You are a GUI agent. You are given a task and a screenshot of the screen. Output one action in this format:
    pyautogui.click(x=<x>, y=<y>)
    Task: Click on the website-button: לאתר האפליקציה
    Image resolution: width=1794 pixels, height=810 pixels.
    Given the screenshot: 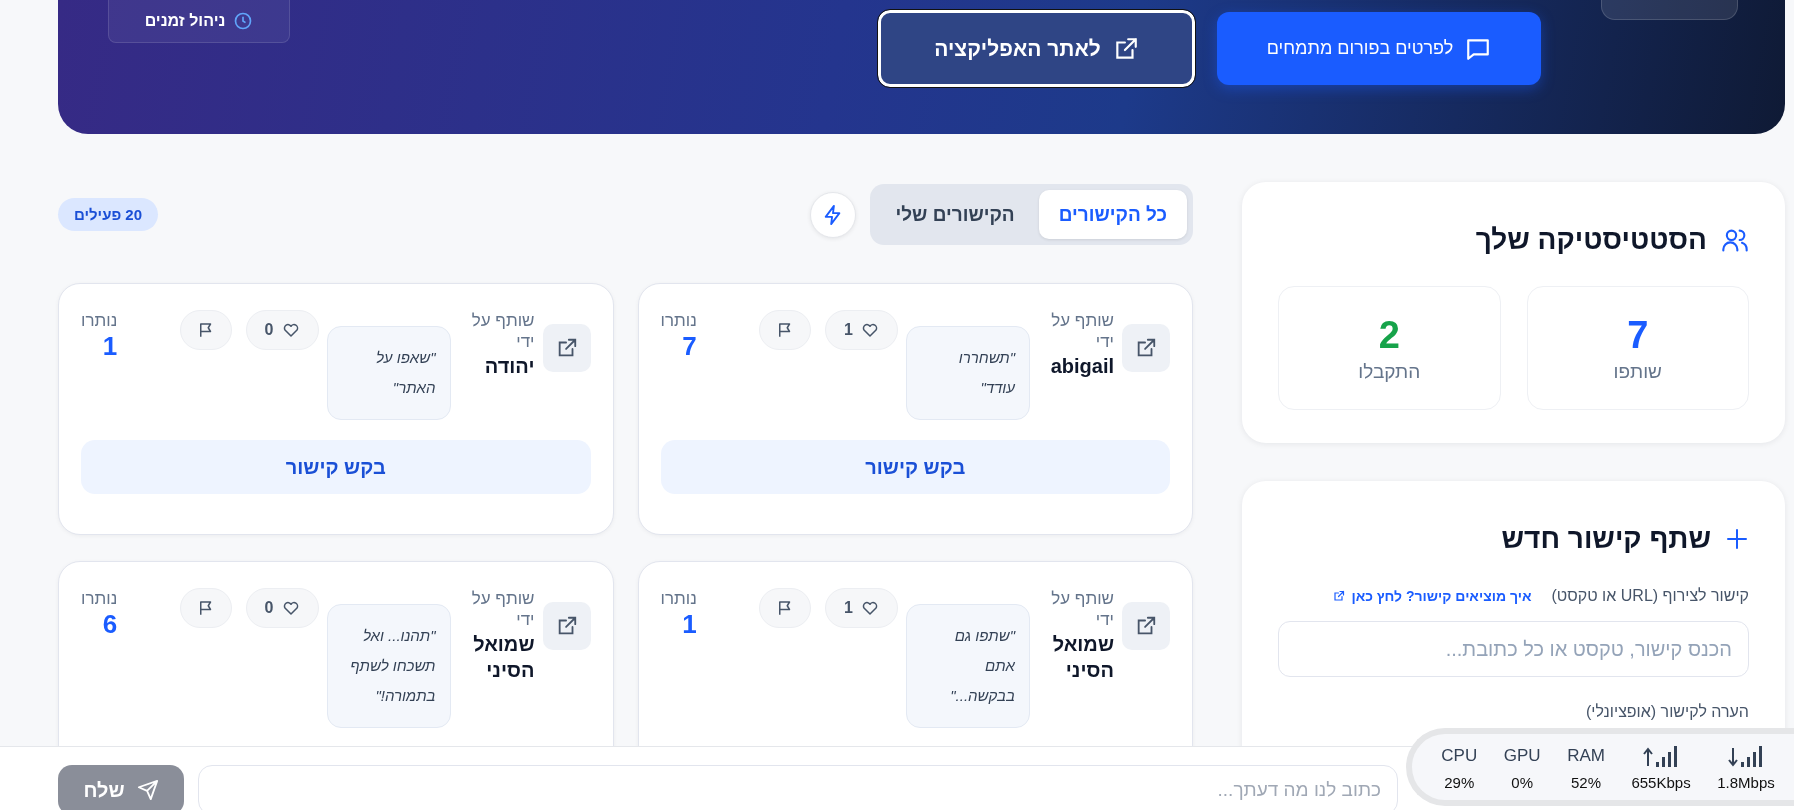 What is the action you would take?
    pyautogui.click(x=1036, y=48)
    